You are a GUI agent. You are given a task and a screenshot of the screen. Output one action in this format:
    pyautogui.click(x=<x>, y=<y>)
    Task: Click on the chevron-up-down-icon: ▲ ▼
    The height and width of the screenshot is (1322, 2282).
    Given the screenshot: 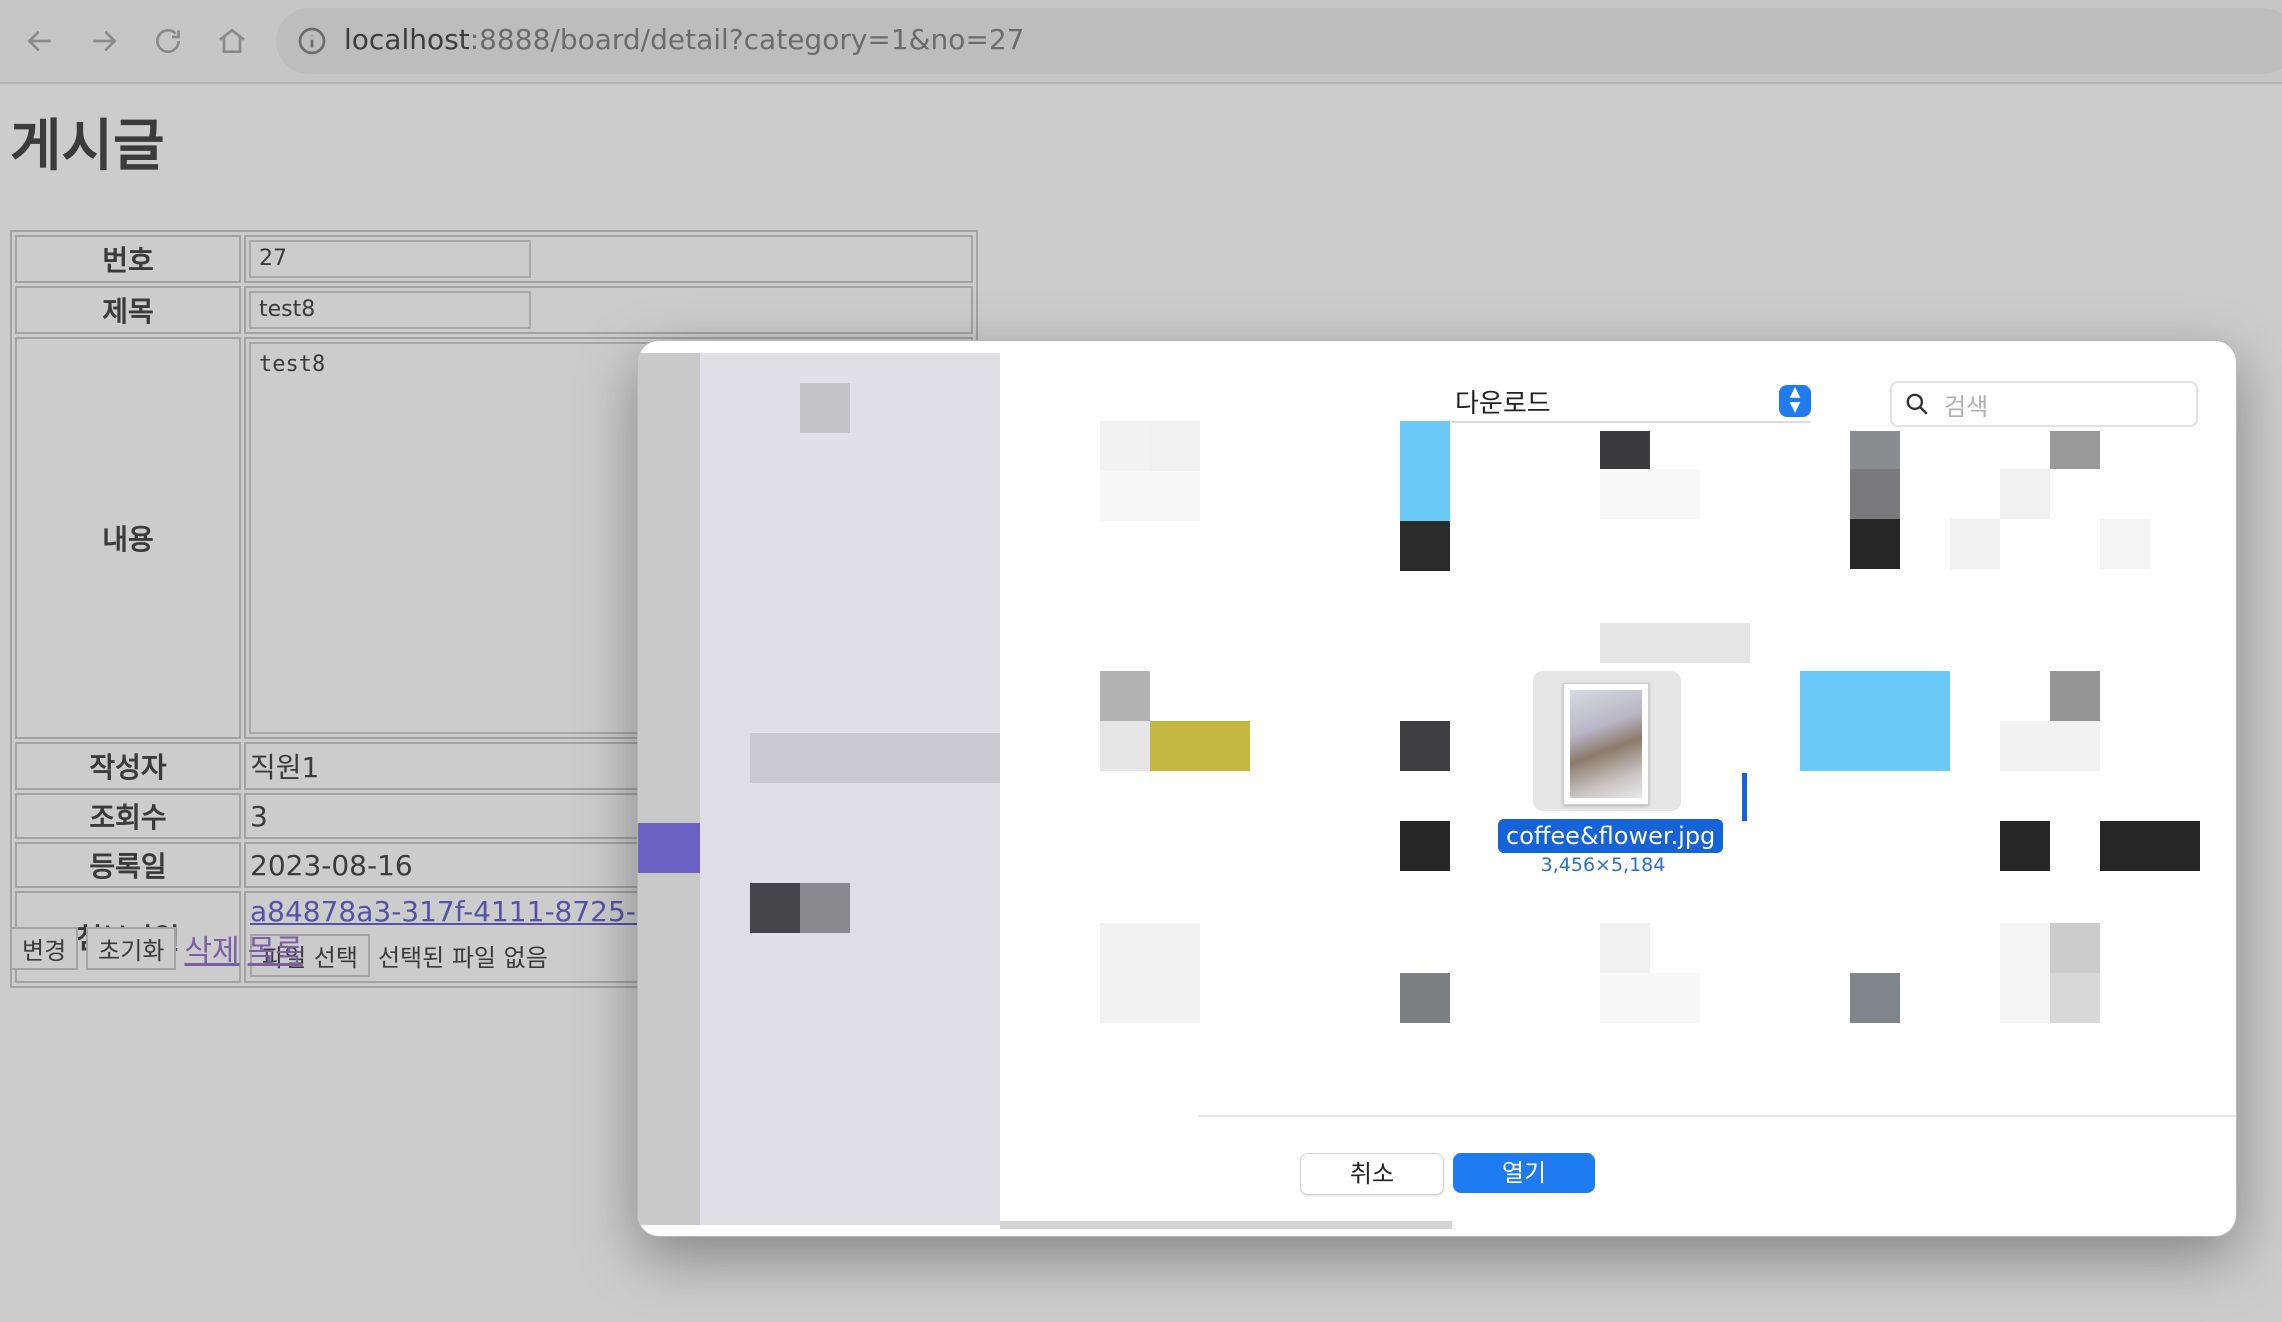 What is the action you would take?
    pyautogui.click(x=1795, y=401)
    